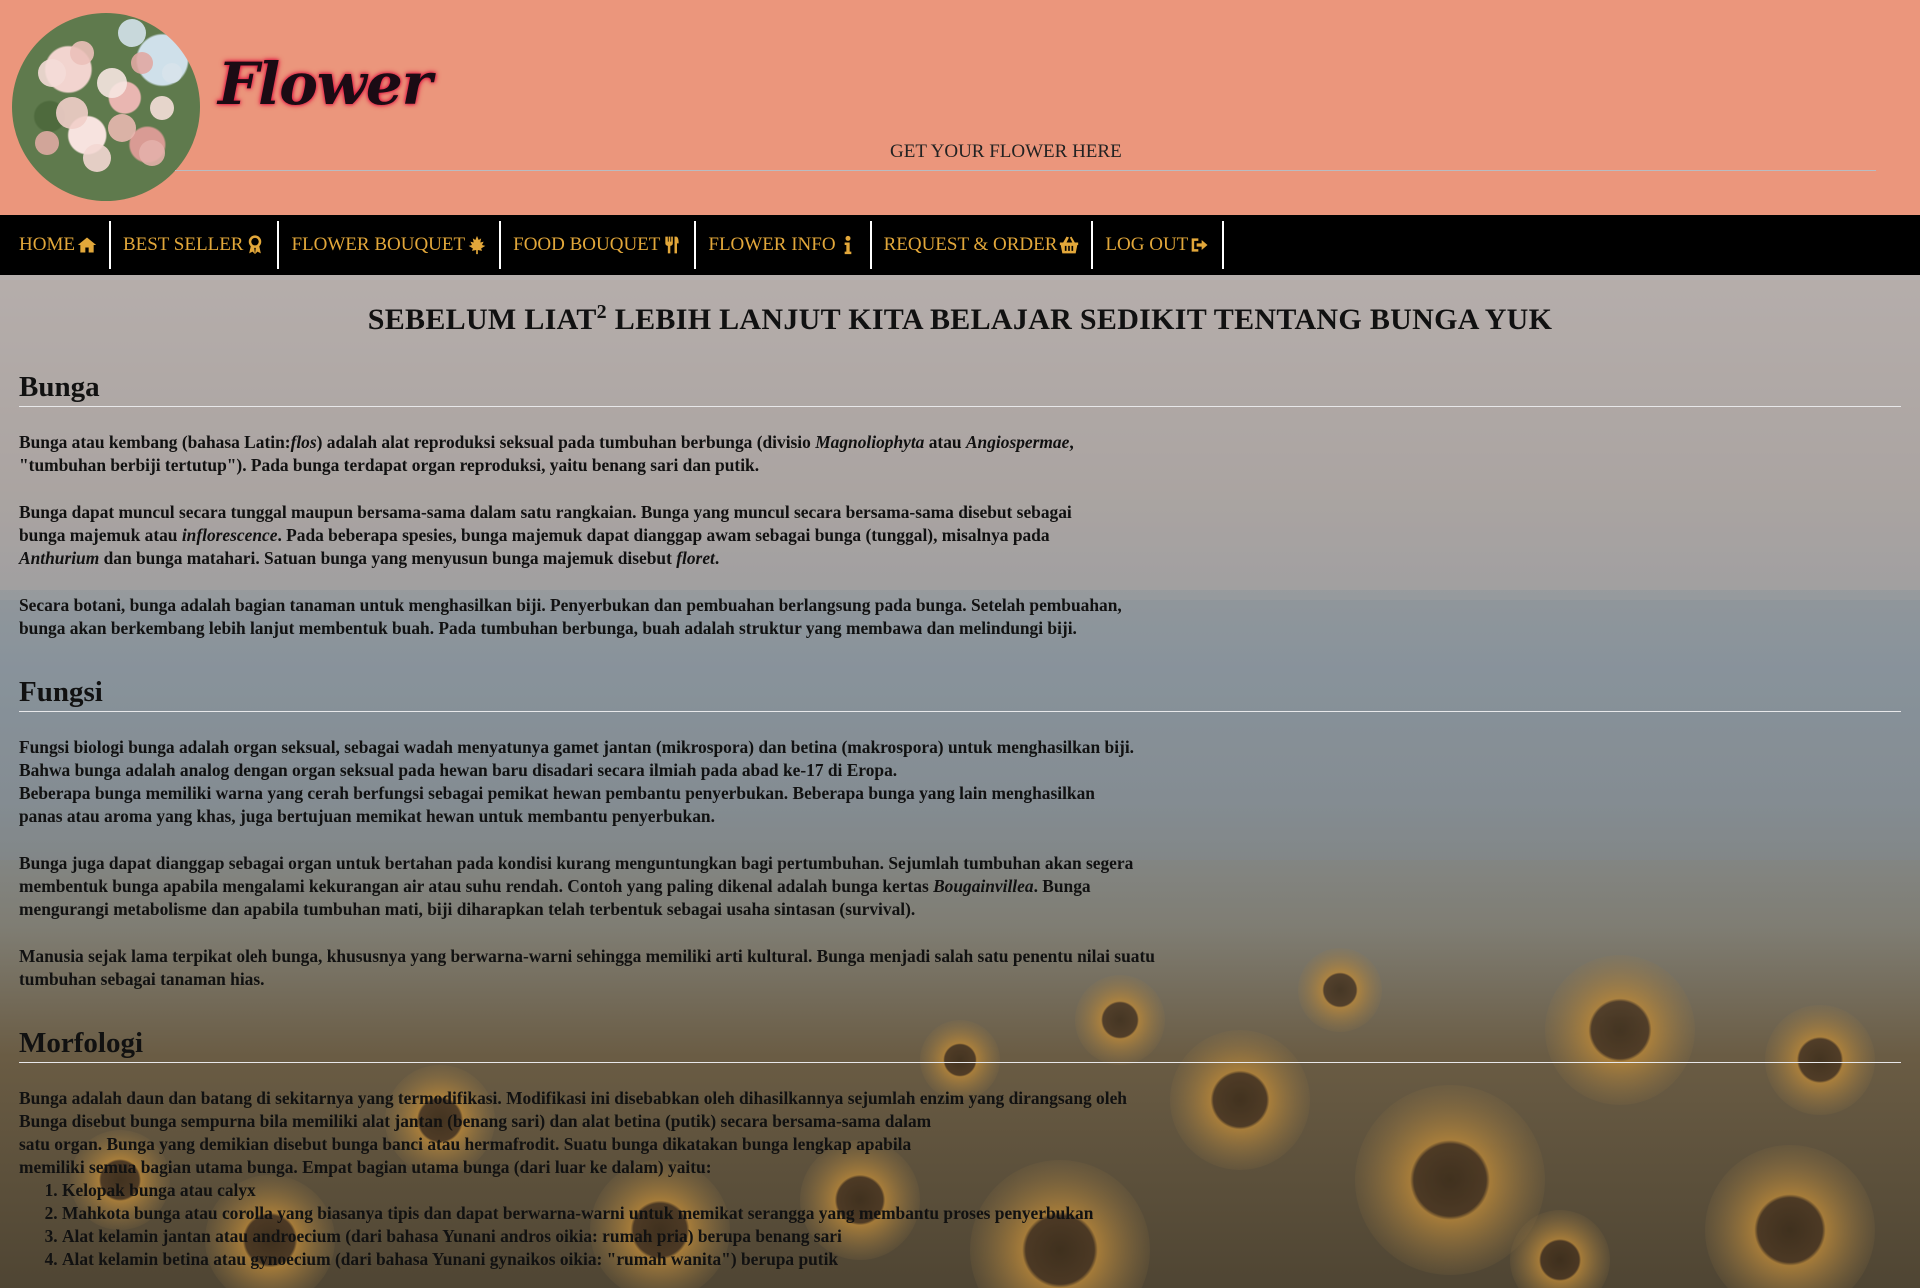 Image resolution: width=1920 pixels, height=1288 pixels. Describe the element at coordinates (100, 535) in the screenshot. I see `text: bunga majemuk atau` at that location.